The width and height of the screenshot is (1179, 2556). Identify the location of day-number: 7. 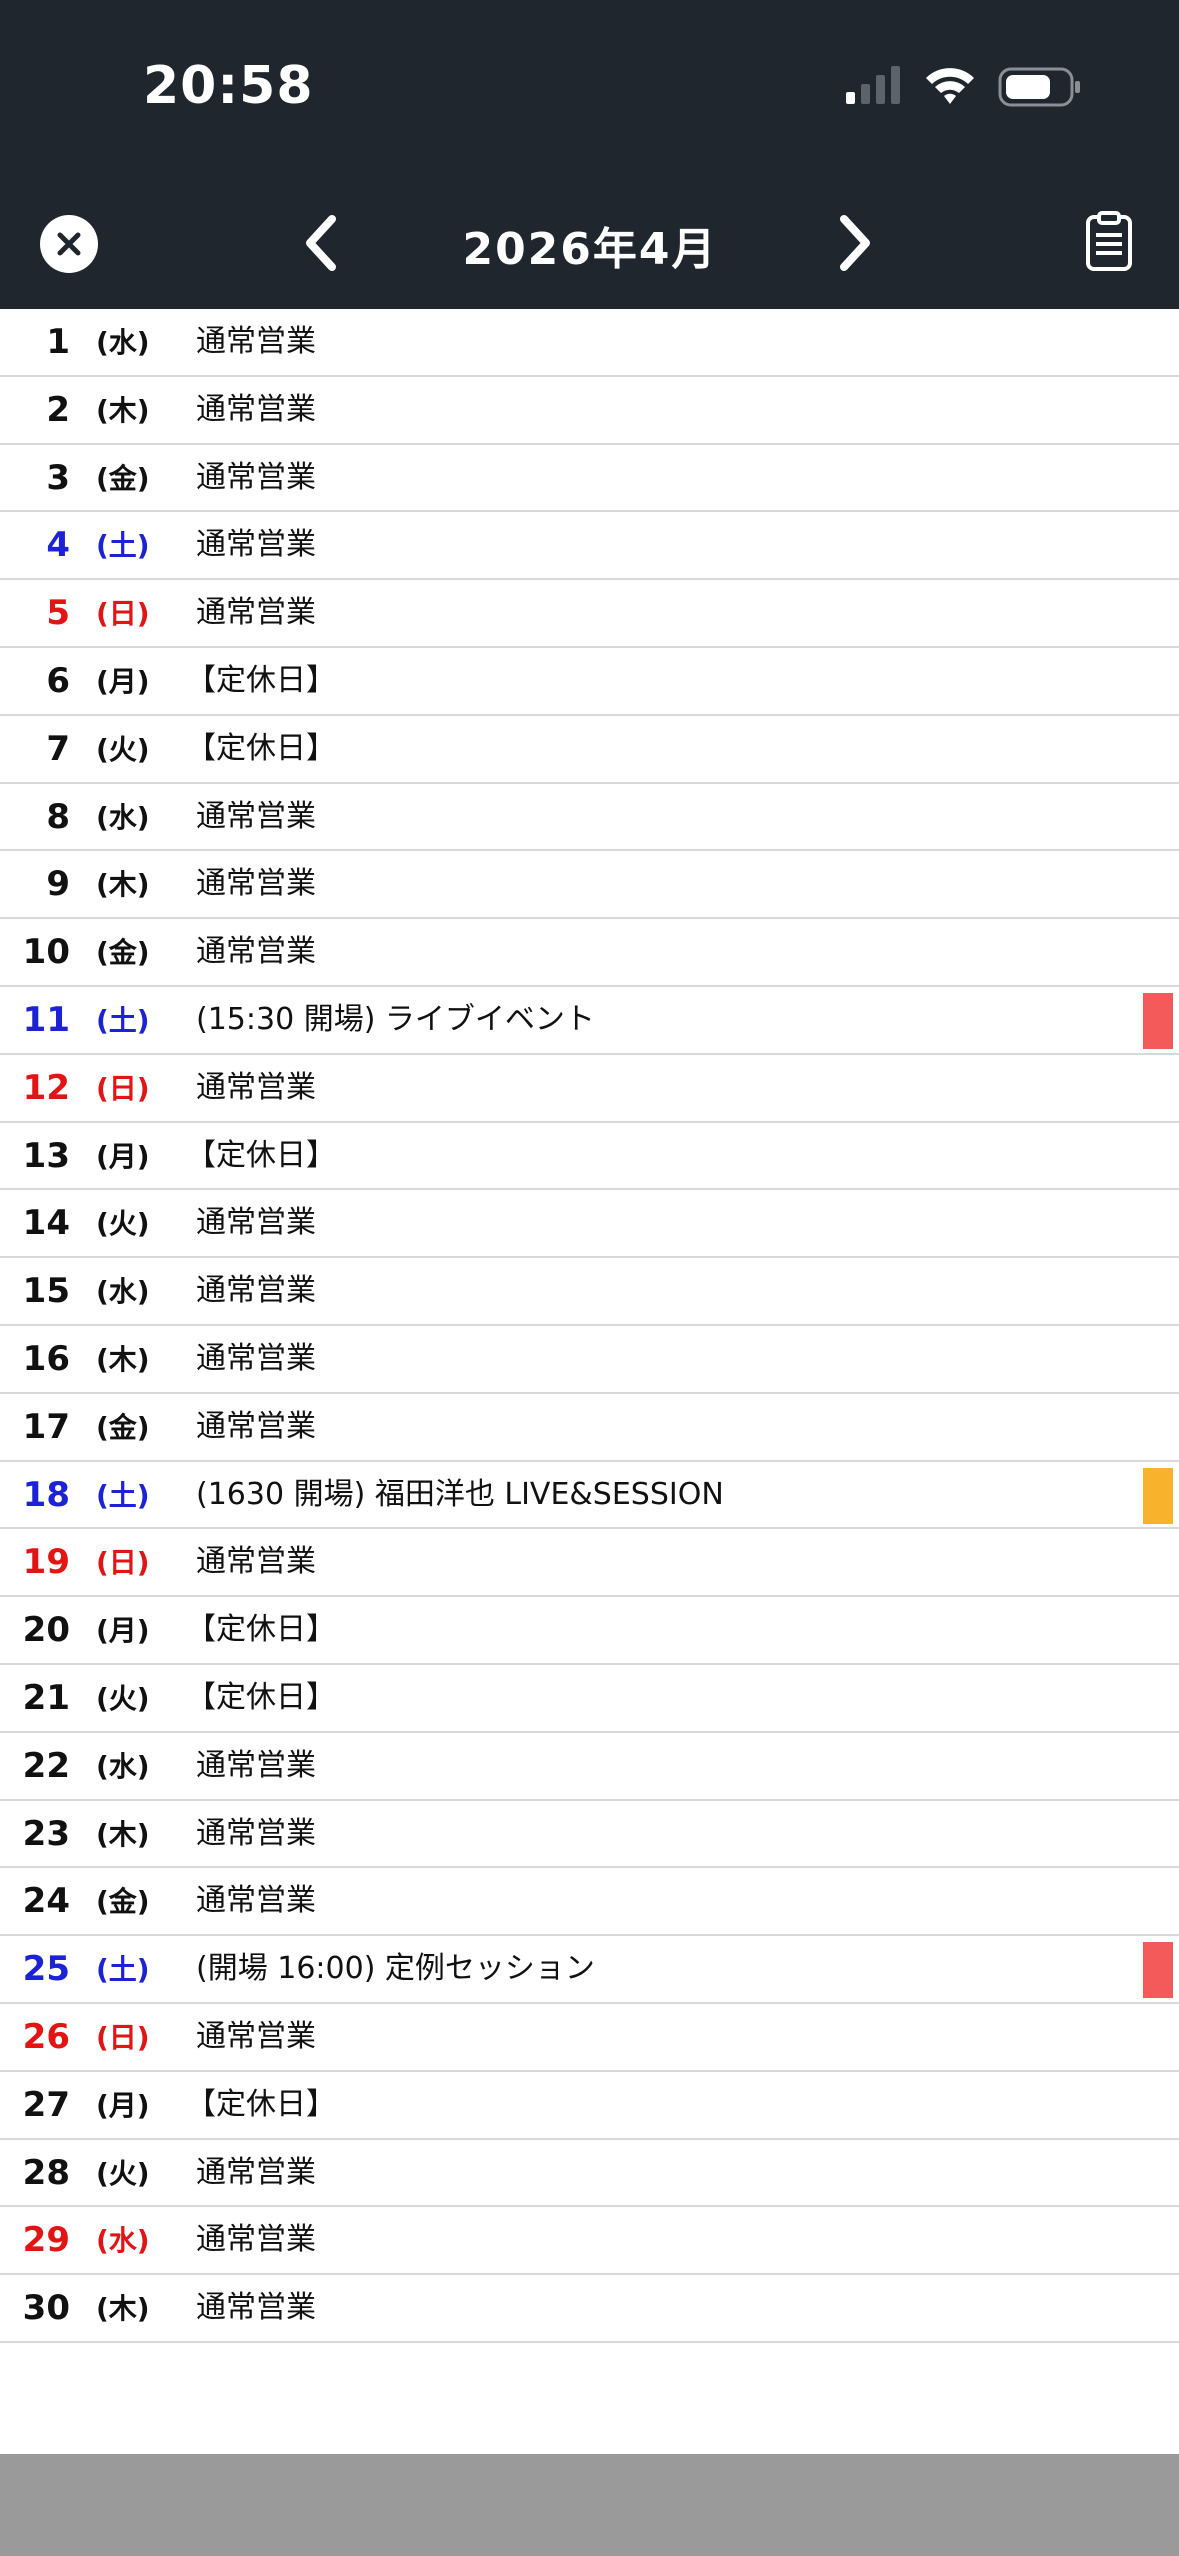
(58, 748).